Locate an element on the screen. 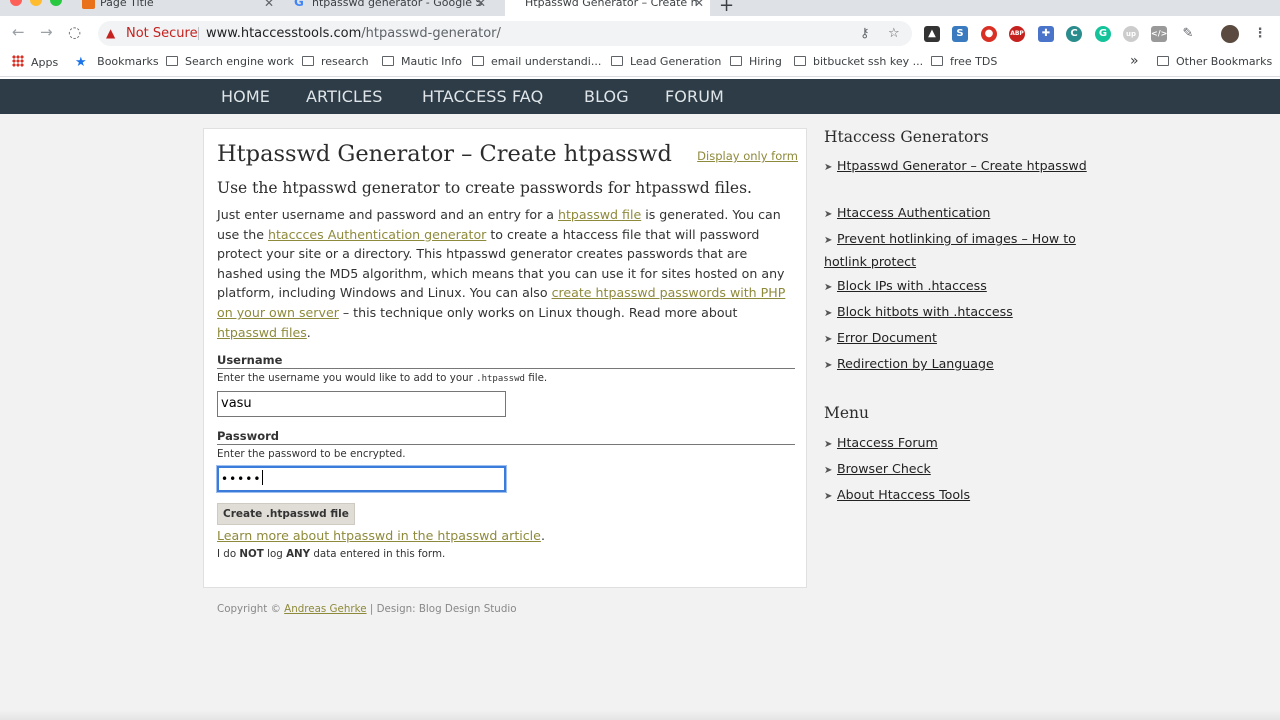 The image size is (1280, 720). eyedropper-icon: ✎ is located at coordinates (1188, 34).